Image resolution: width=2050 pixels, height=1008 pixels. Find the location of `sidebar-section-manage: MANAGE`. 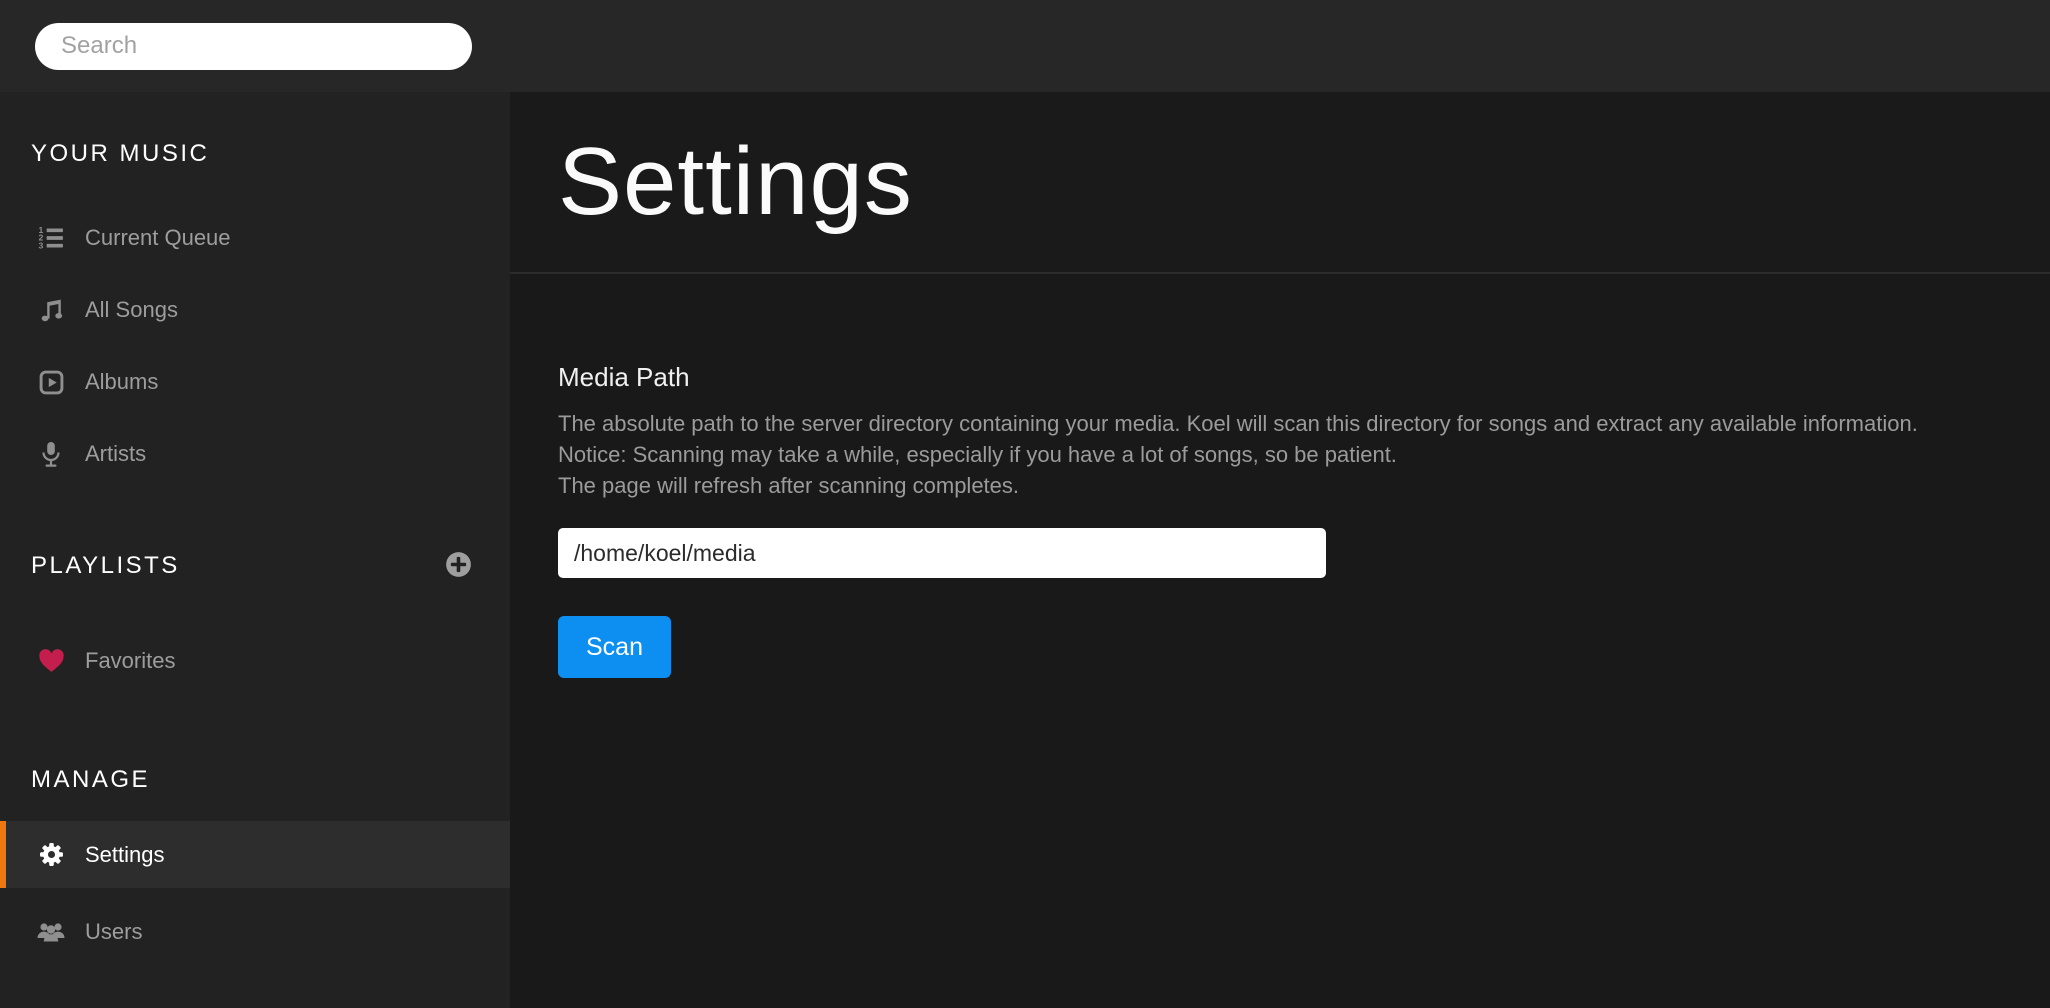

sidebar-section-manage: MANAGE is located at coordinates (255, 780).